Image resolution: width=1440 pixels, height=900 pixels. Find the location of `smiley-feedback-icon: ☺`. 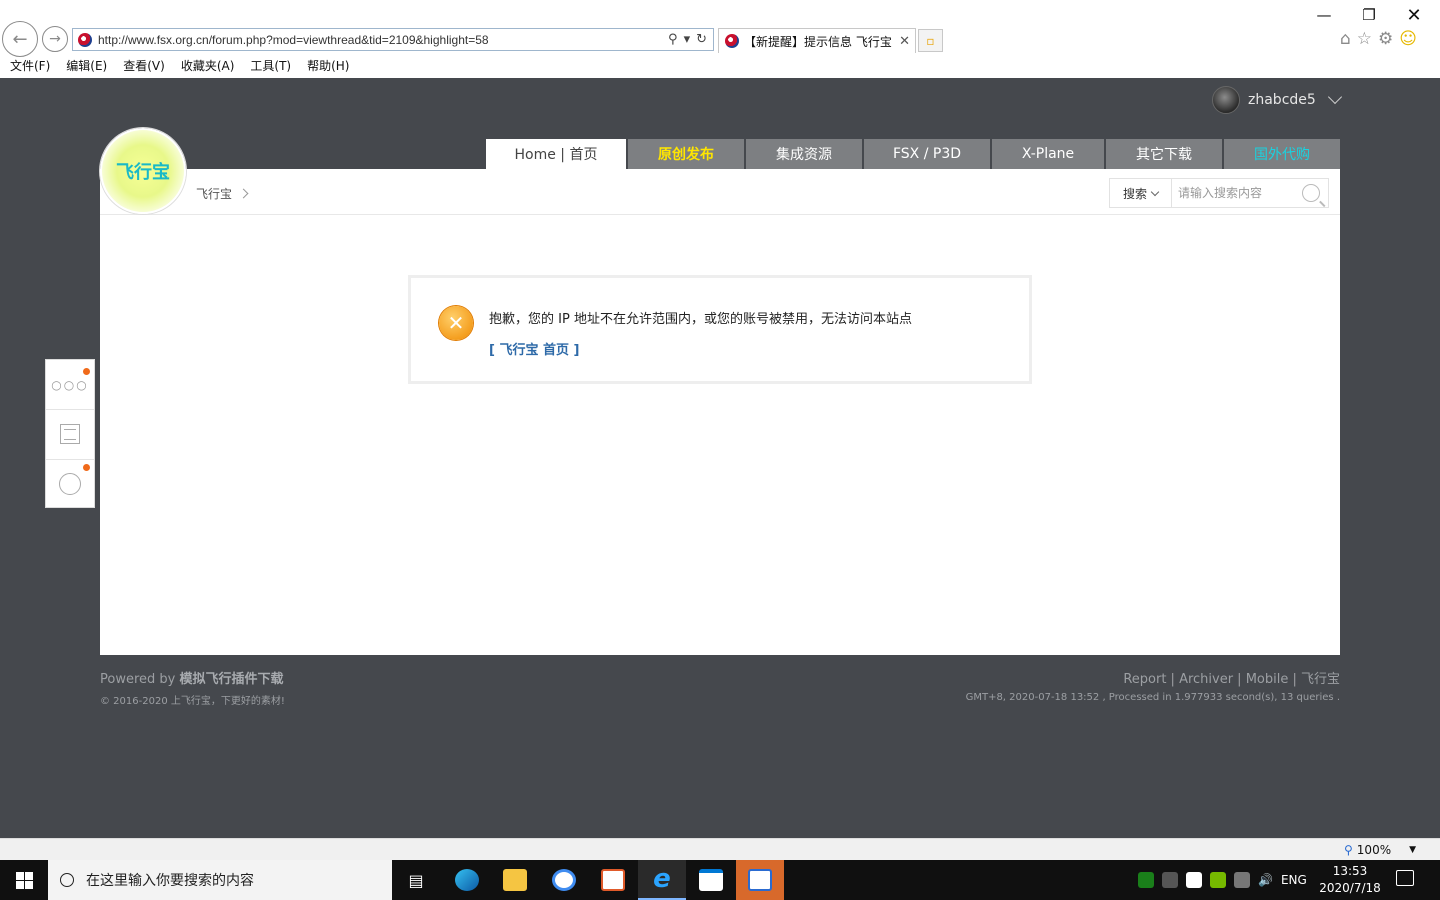

smiley-feedback-icon: ☺ is located at coordinates (1408, 39).